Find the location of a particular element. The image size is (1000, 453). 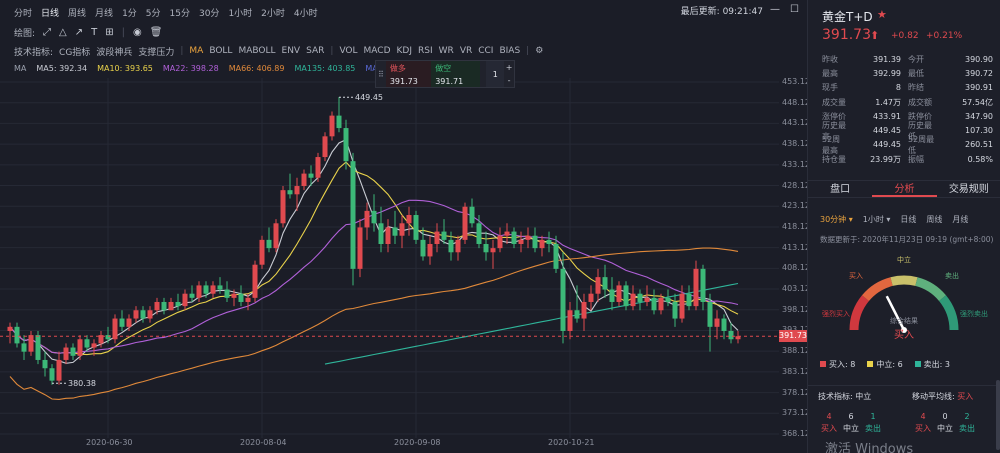

period-tab: 周线 is located at coordinates (77, 12).